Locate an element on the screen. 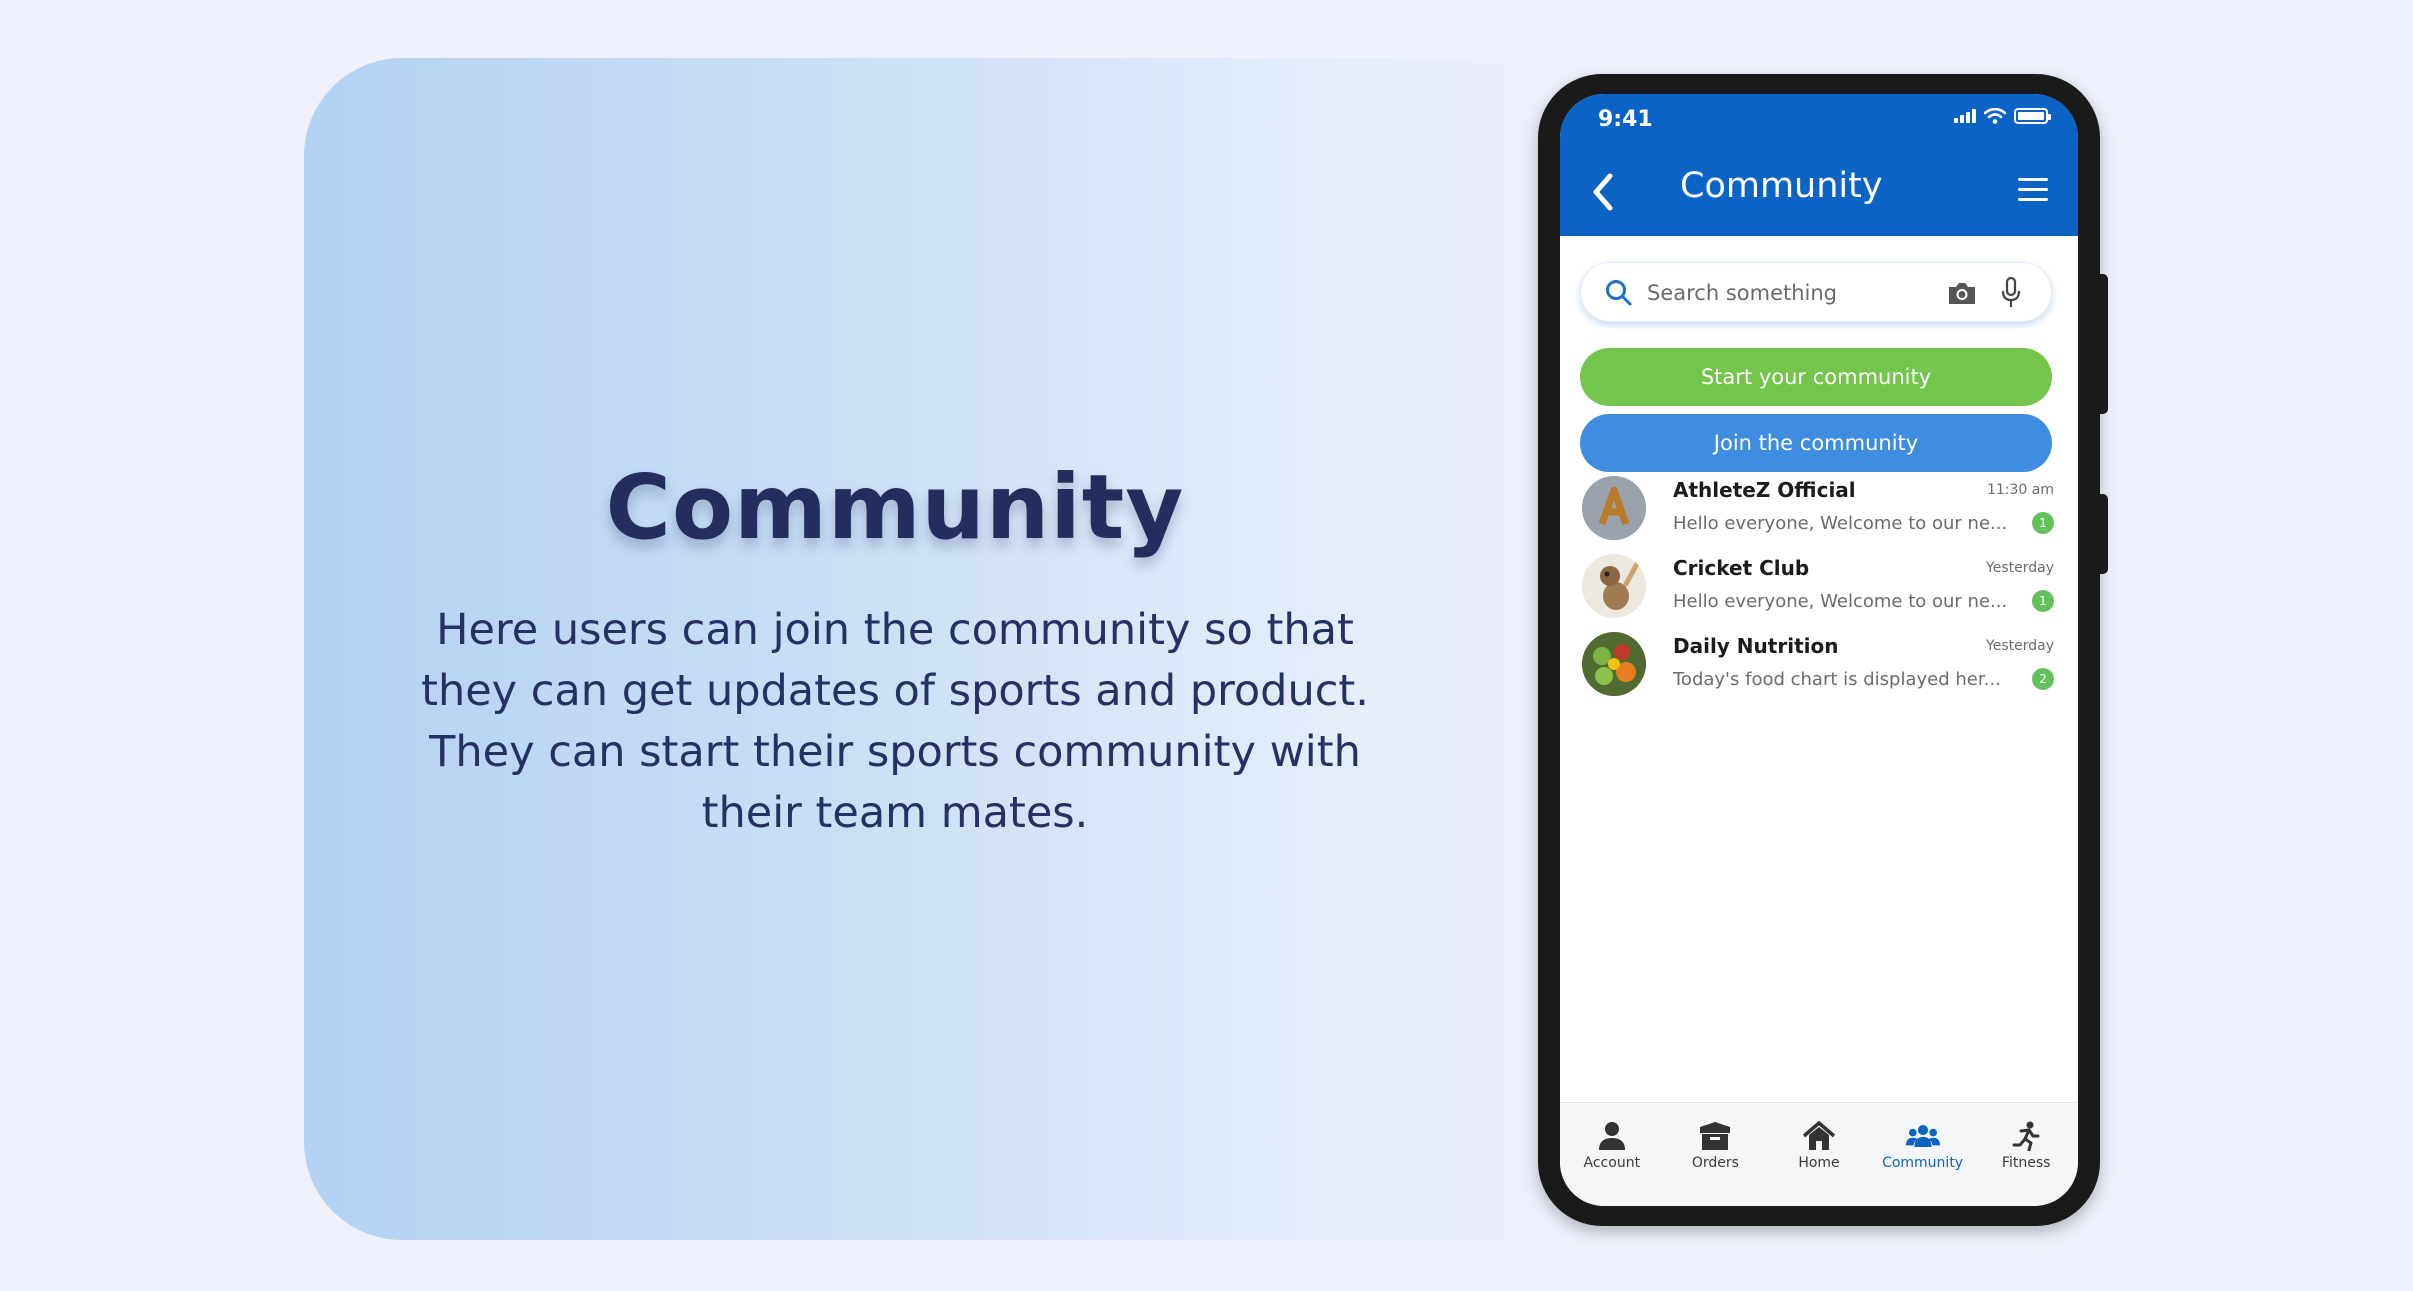 This screenshot has width=2413, height=1291. nav-account: Account is located at coordinates (1612, 1146).